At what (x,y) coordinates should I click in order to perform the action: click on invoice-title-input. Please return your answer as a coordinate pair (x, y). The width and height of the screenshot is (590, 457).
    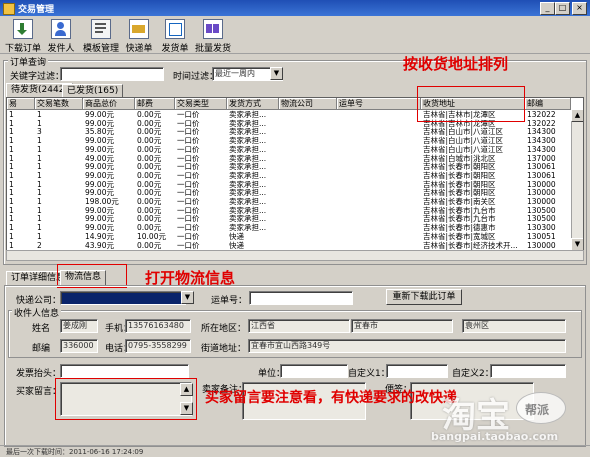
    Looking at the image, I should click on (124, 371).